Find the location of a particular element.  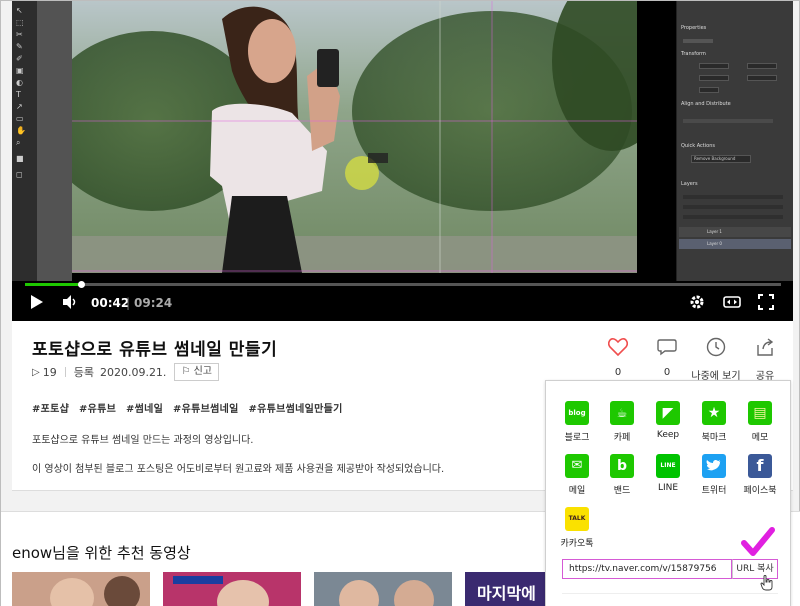

current-time: 00:42 is located at coordinates (110, 303).